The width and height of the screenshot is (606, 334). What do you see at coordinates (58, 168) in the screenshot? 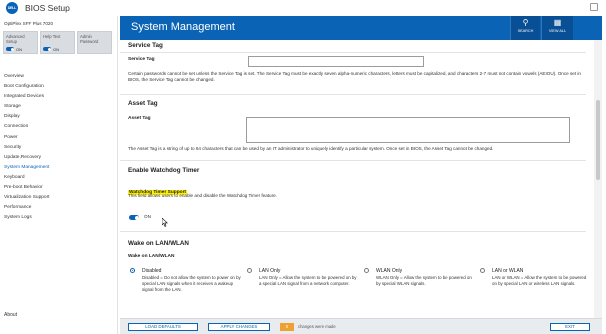
I see `sidebar-item-system-management: System Management` at bounding box center [58, 168].